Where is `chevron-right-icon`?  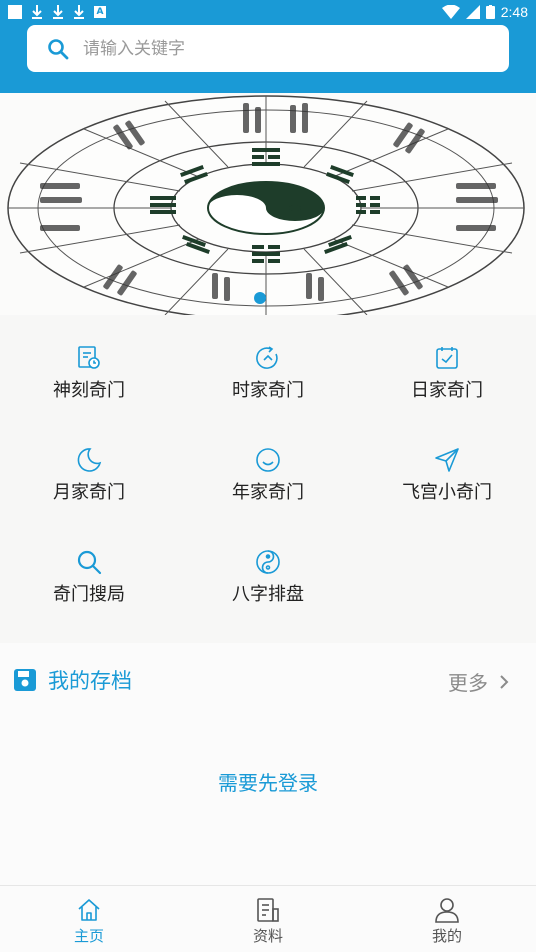 chevron-right-icon is located at coordinates (504, 681).